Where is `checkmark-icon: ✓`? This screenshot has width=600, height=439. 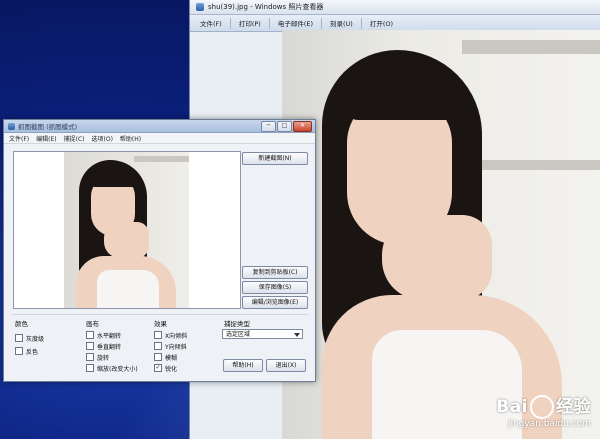
checkmark-icon: ✓ is located at coordinates (158, 368).